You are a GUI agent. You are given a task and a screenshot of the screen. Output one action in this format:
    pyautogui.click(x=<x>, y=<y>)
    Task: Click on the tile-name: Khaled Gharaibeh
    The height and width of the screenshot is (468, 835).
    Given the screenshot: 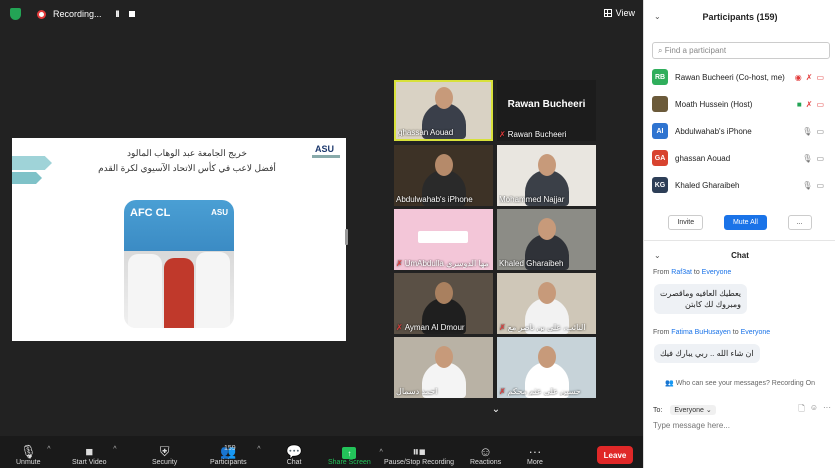 What is the action you would take?
    pyautogui.click(x=531, y=263)
    